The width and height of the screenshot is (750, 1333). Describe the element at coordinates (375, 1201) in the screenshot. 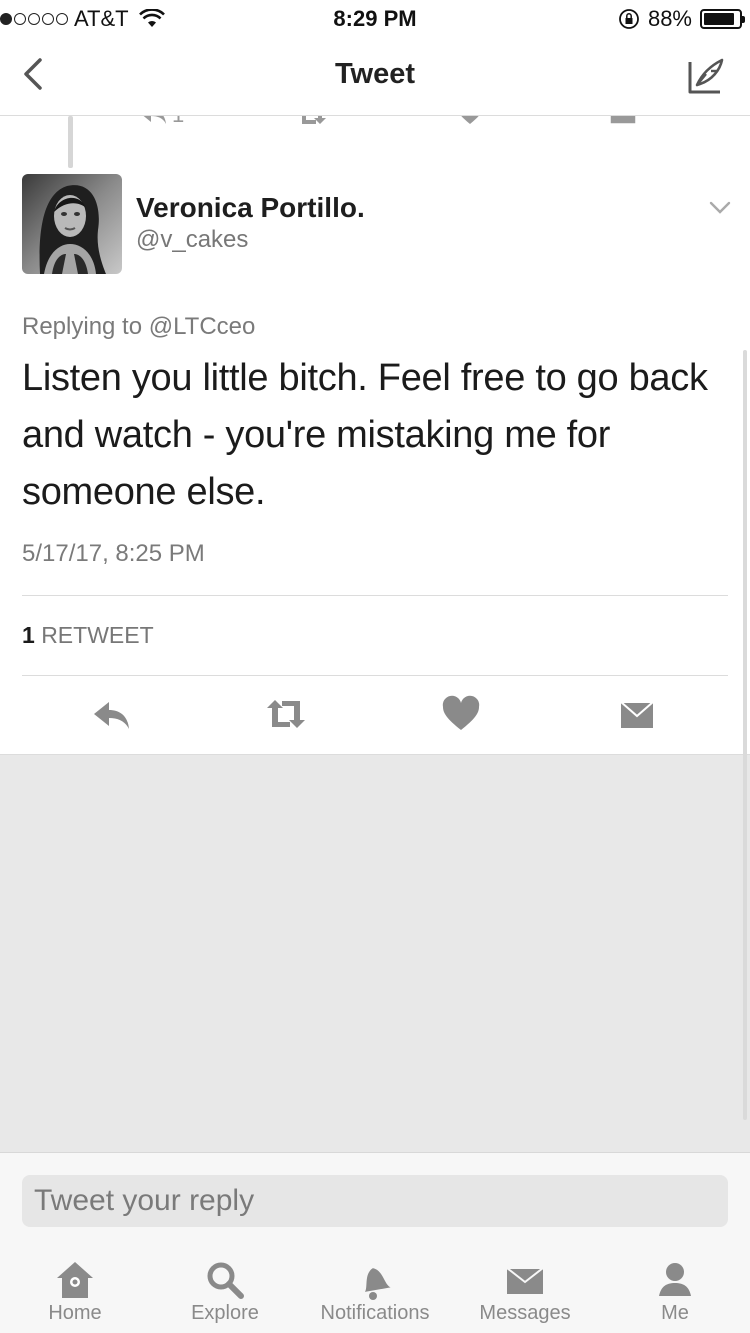

I see `reply-input` at that location.